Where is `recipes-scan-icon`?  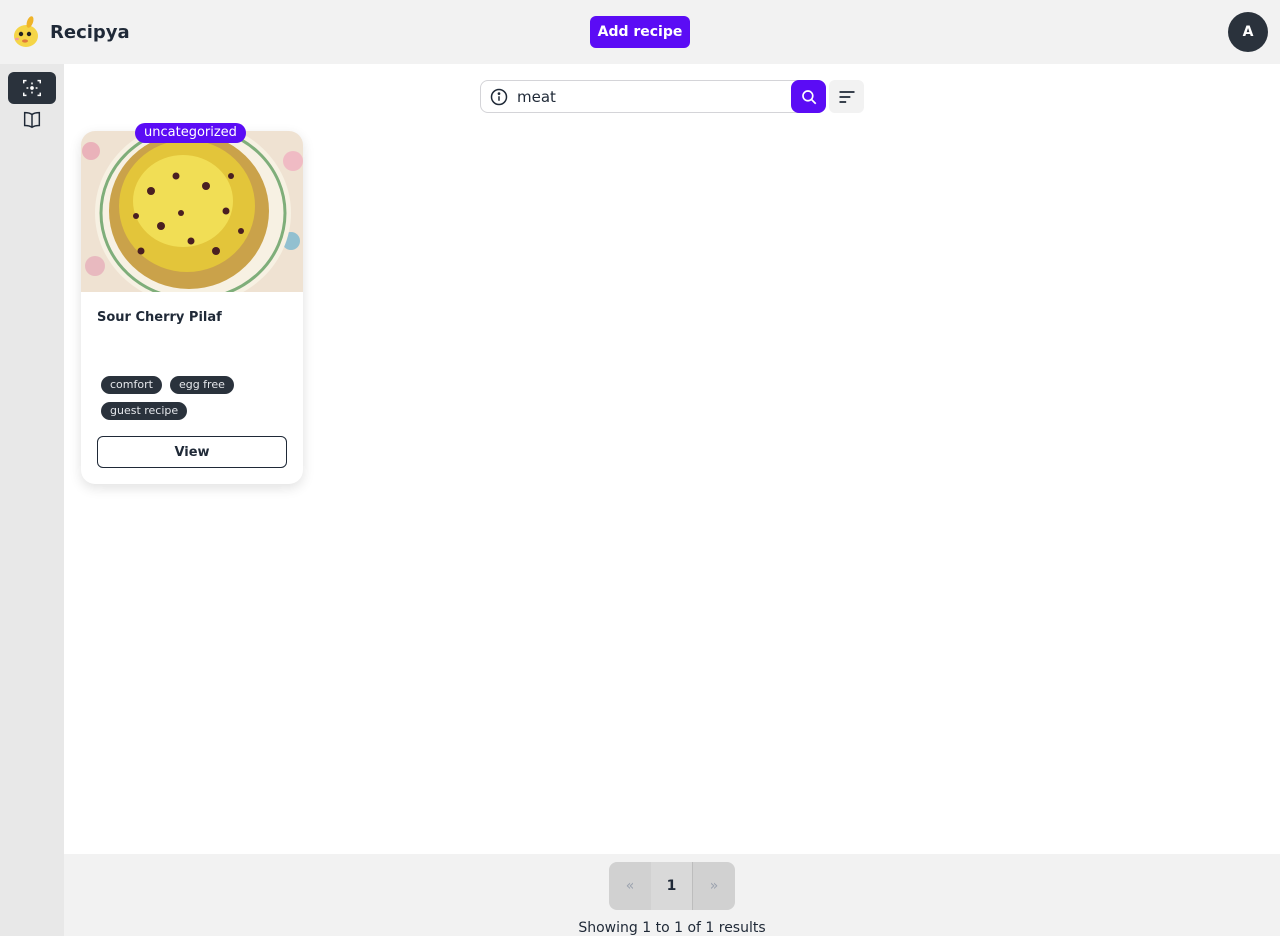
recipes-scan-icon is located at coordinates (32, 88).